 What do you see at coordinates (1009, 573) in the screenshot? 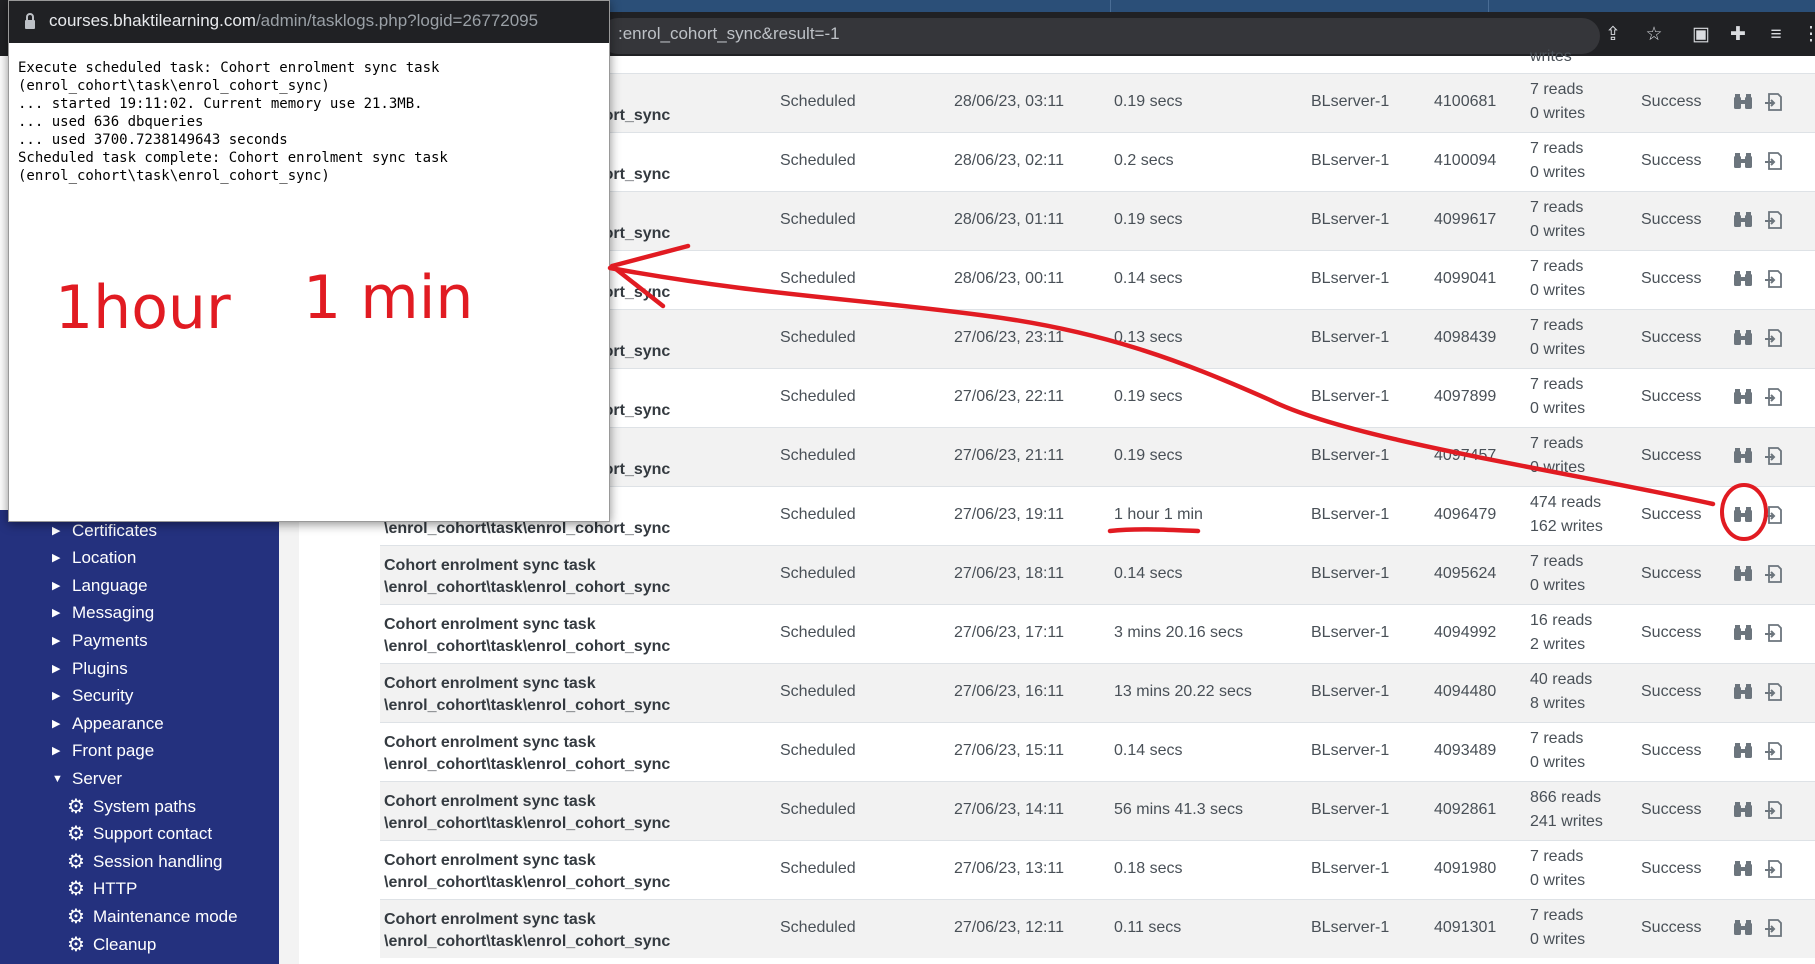
I see `task-time: 27/06/23, 18:11` at bounding box center [1009, 573].